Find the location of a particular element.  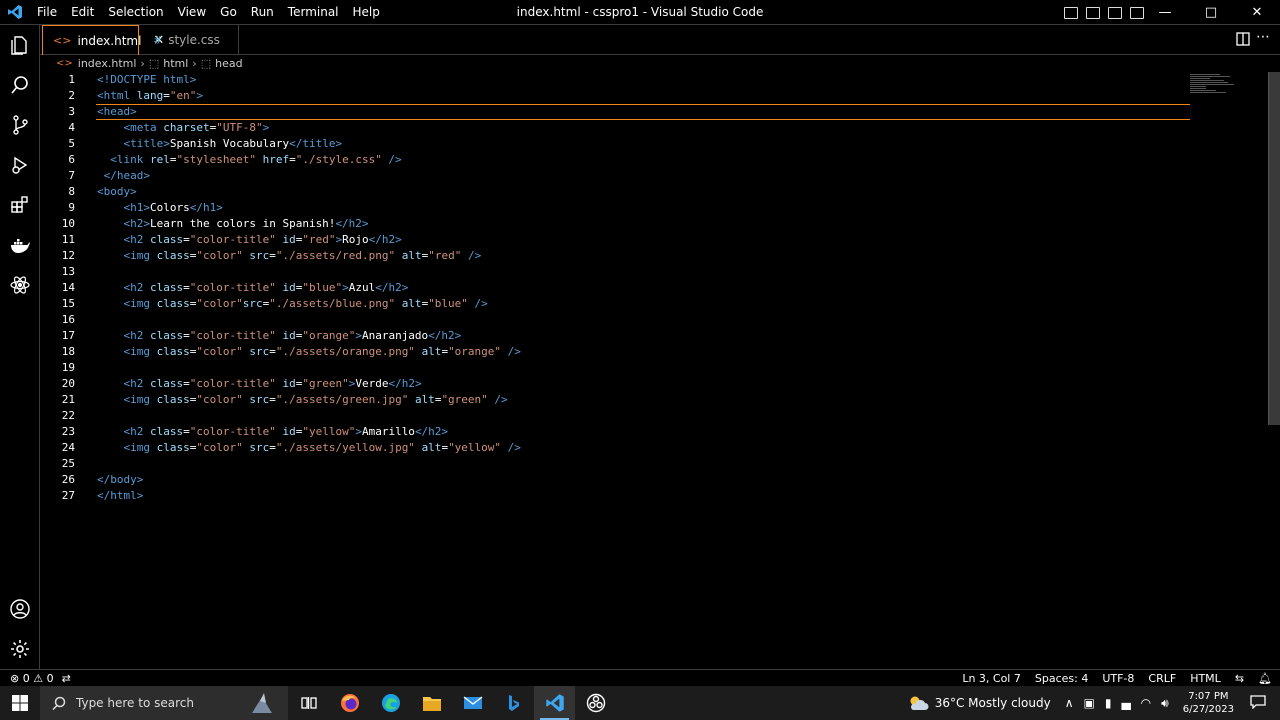

code-line: 2 <html lang="en"> is located at coordinates (615, 96).